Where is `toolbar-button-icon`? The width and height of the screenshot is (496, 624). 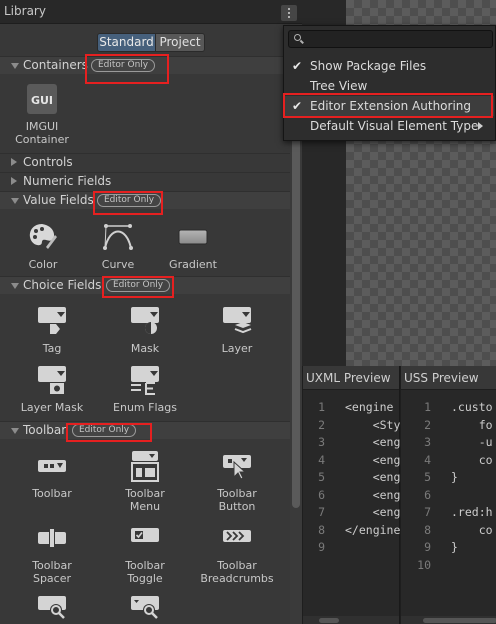
toolbar-button-icon is located at coordinates (237, 467).